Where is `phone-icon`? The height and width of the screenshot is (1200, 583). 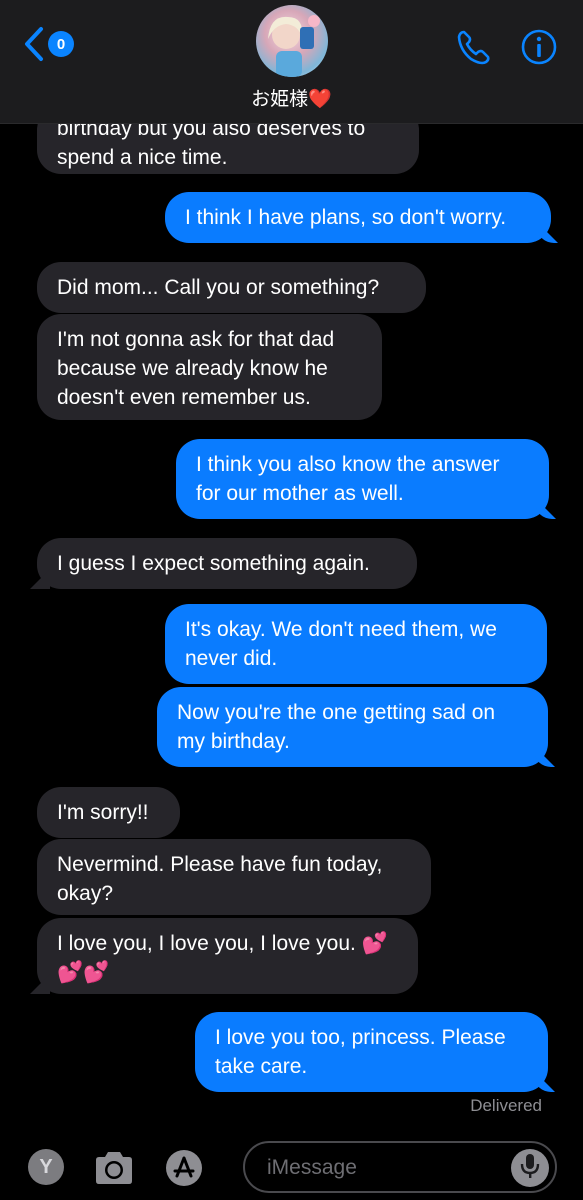 phone-icon is located at coordinates (474, 50).